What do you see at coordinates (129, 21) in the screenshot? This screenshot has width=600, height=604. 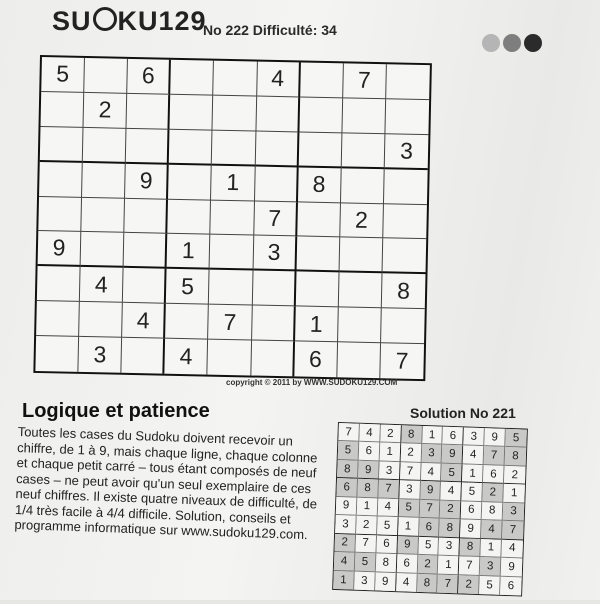 I see `sudoku129-logo: SU KU129` at bounding box center [129, 21].